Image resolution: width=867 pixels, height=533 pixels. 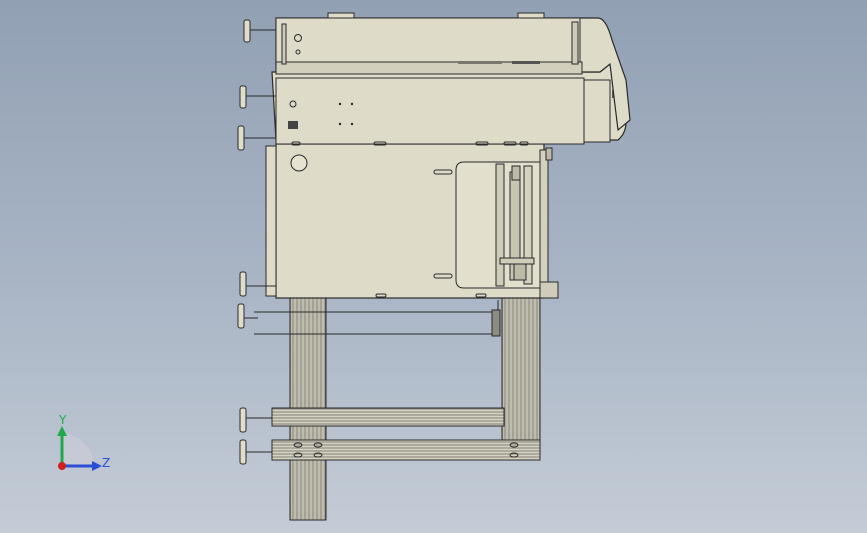 I want to click on axis-triad, so click(x=79, y=448).